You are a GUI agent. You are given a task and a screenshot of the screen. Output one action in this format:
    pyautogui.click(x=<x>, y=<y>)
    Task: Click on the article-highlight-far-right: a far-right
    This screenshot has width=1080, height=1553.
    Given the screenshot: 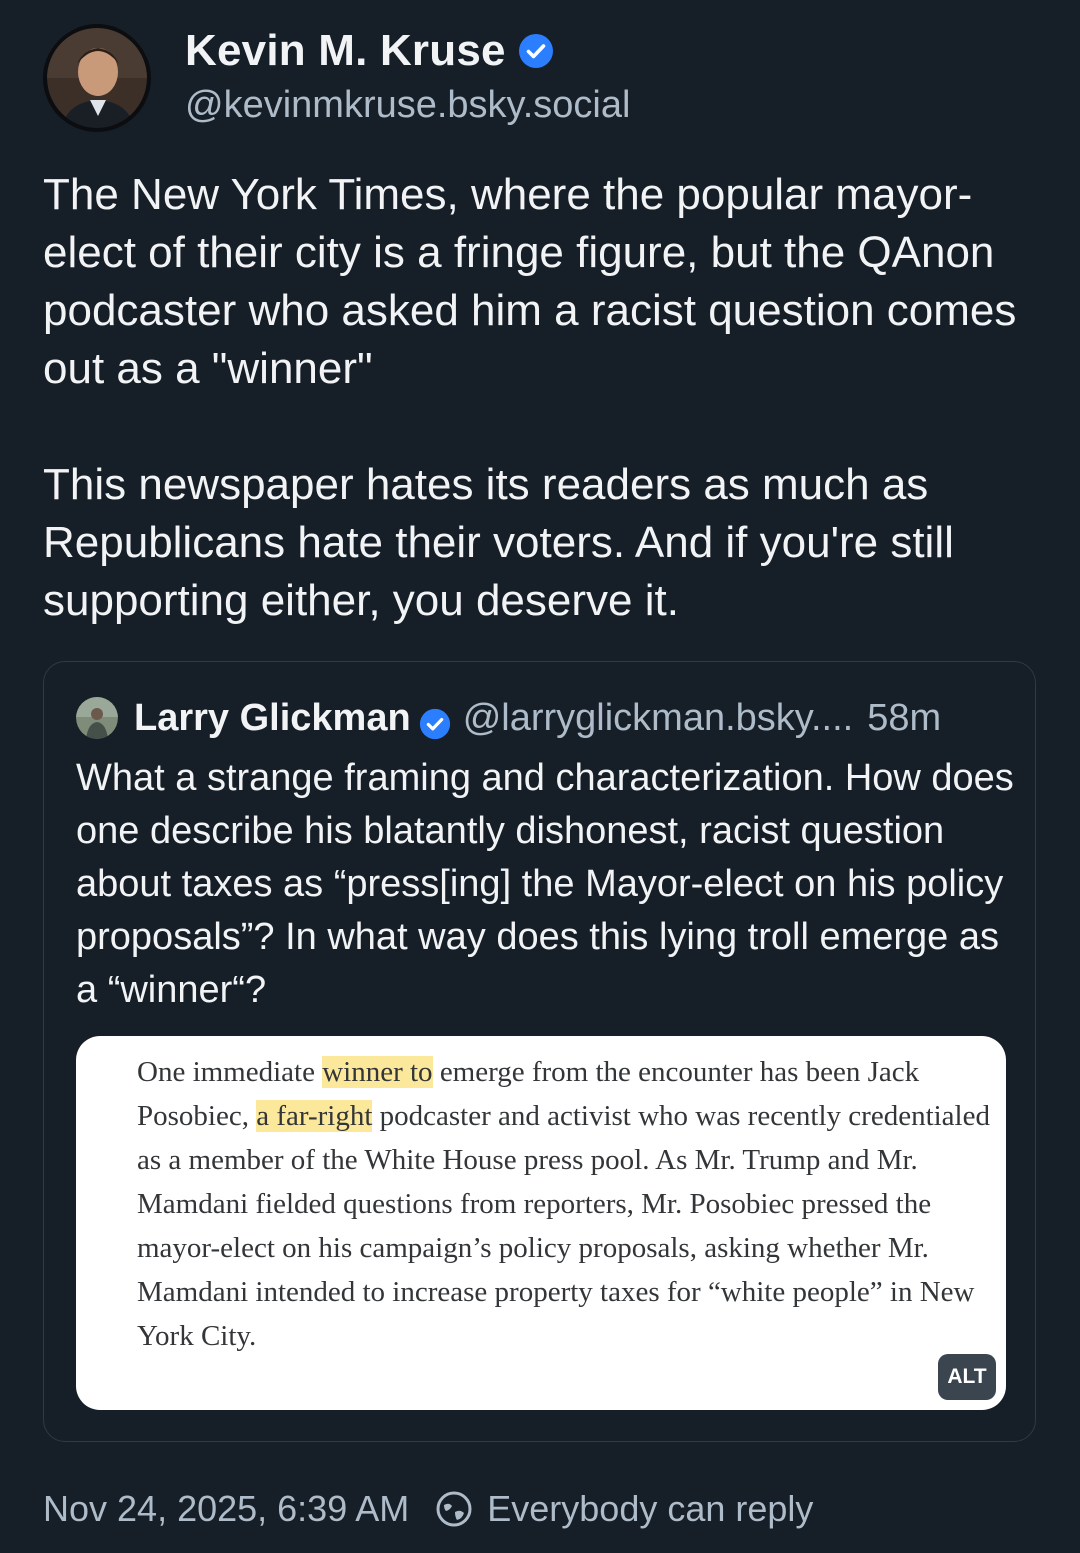 What is the action you would take?
    pyautogui.click(x=314, y=1116)
    